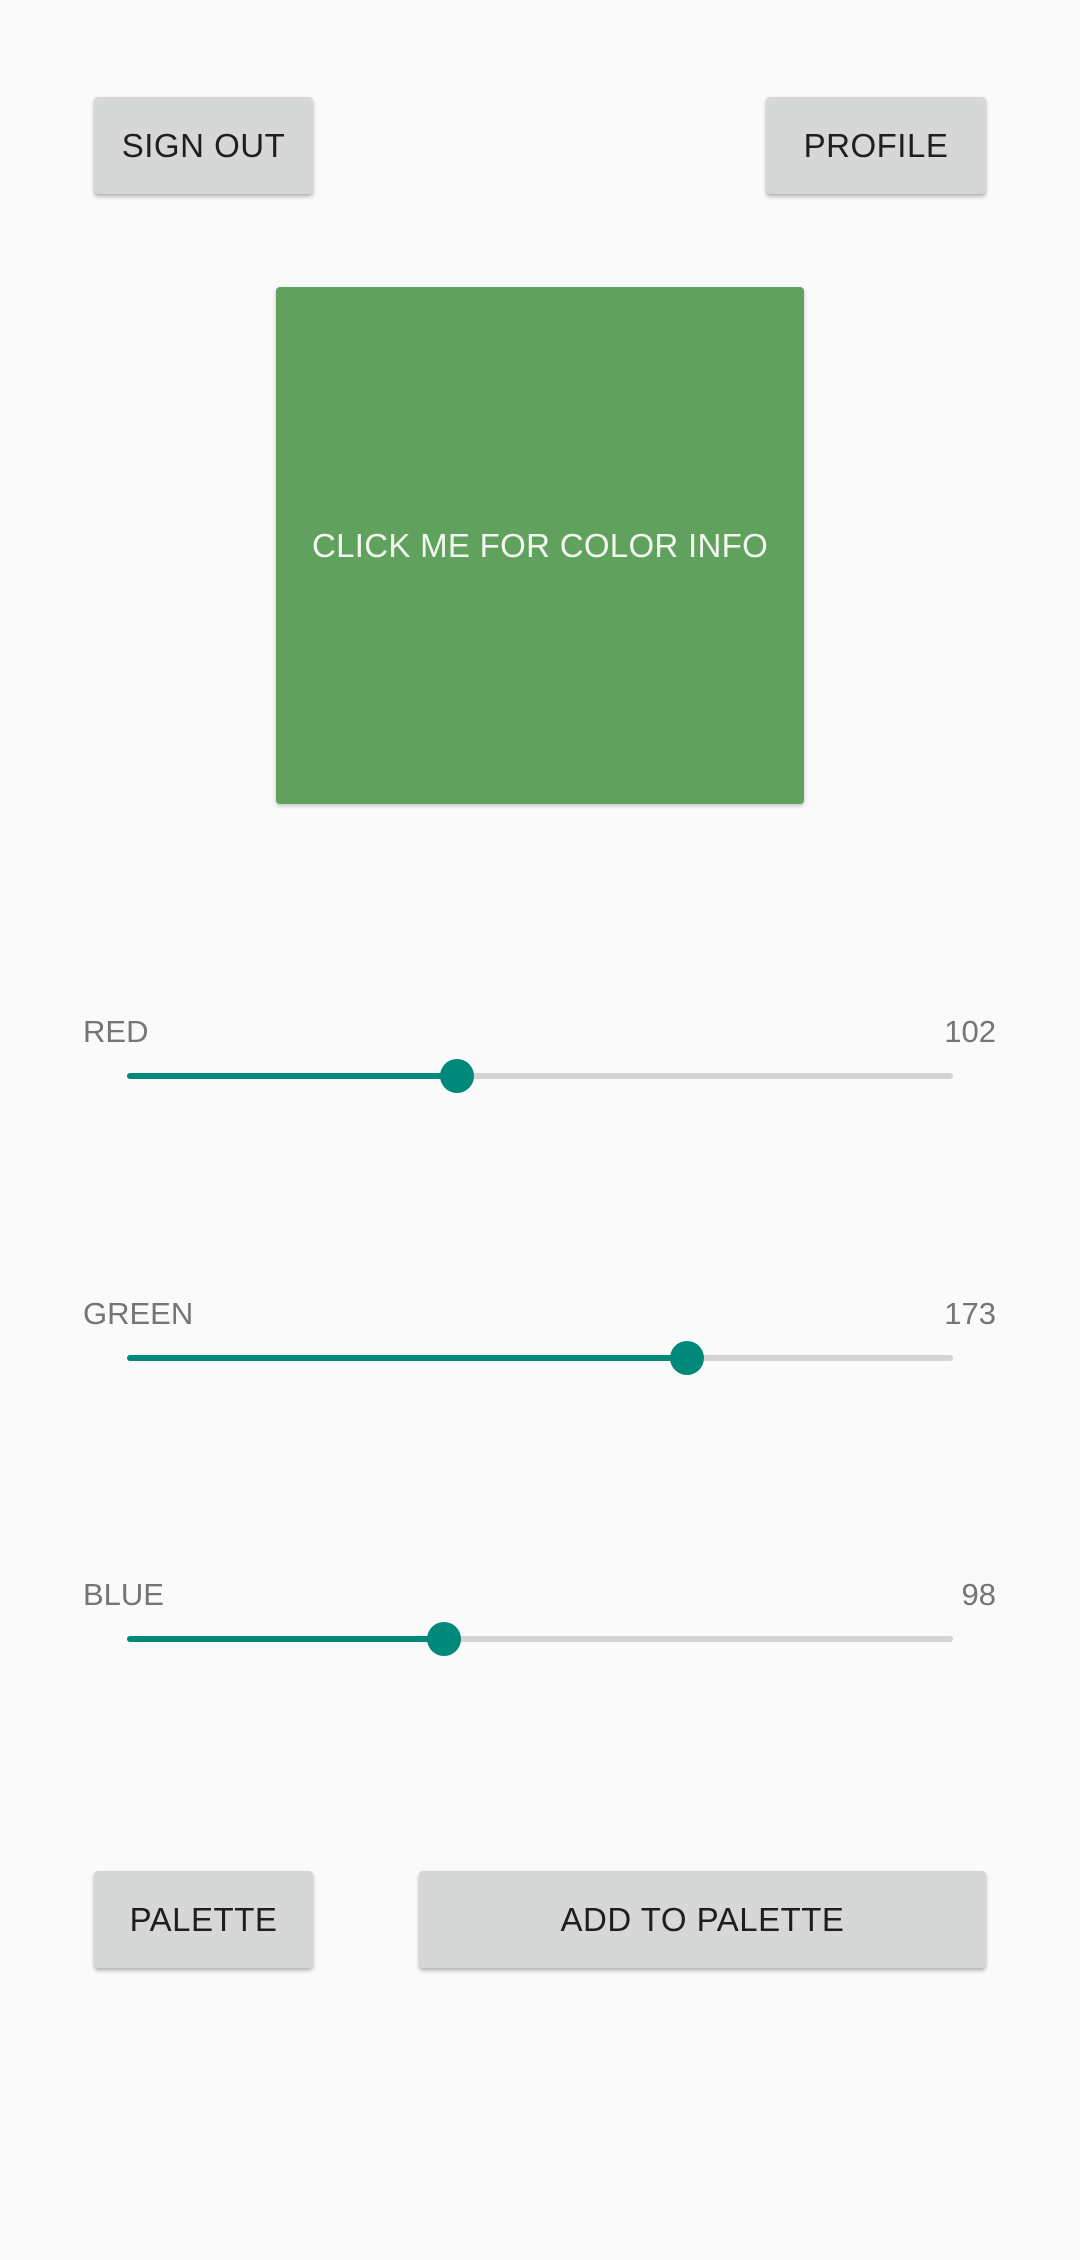 Image resolution: width=1080 pixels, height=2260 pixels. Describe the element at coordinates (407, 1358) in the screenshot. I see `green-slider-fill` at that location.